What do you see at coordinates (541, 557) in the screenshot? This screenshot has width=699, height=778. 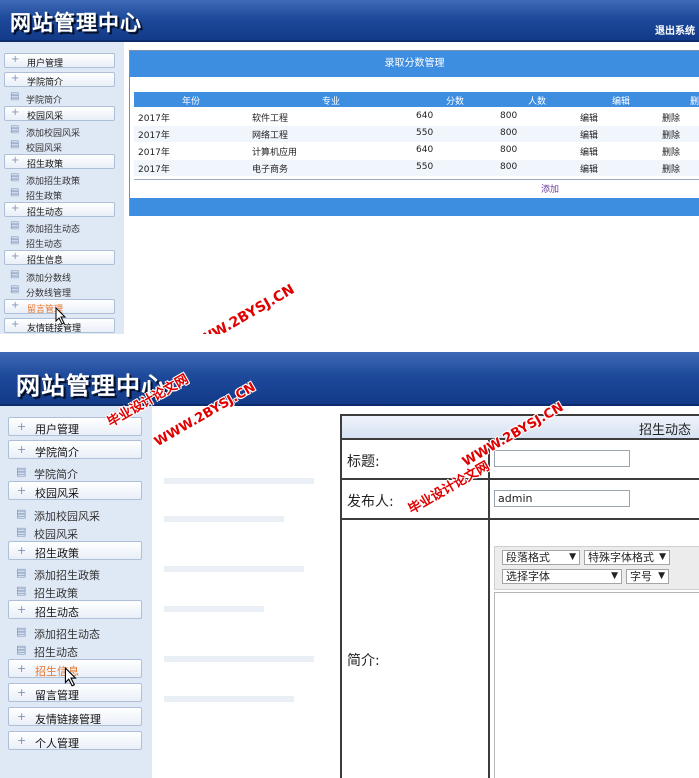 I see `paragraph-format-select: 段落格式 ▼` at bounding box center [541, 557].